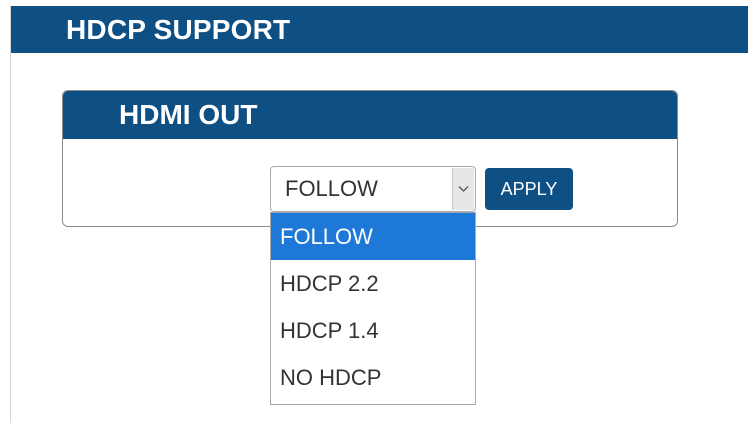 The width and height of the screenshot is (748, 423). I want to click on option-hdcp-1-4: HDCP 1.4, so click(373, 330).